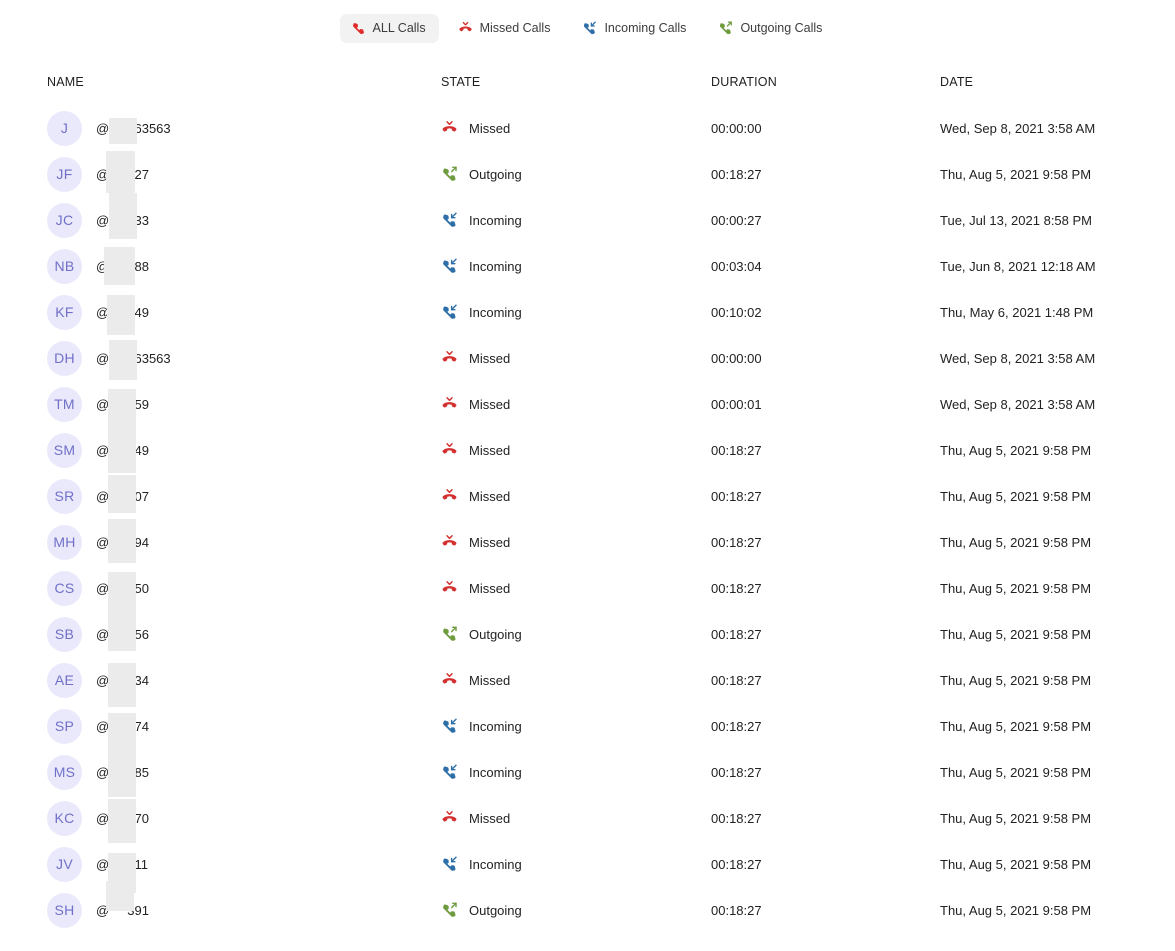 The image size is (1175, 951). I want to click on state-label: Incoming, so click(495, 220).